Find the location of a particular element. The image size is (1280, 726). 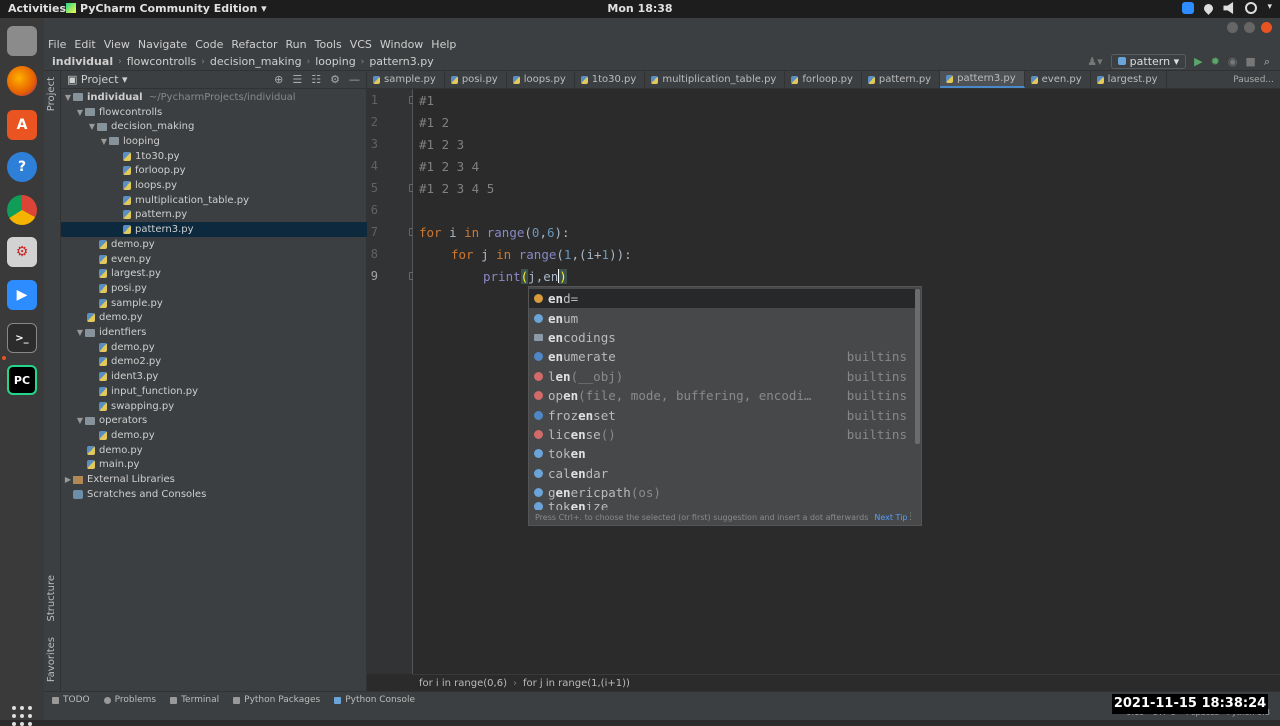

menu-tools: Tools is located at coordinates (328, 44).